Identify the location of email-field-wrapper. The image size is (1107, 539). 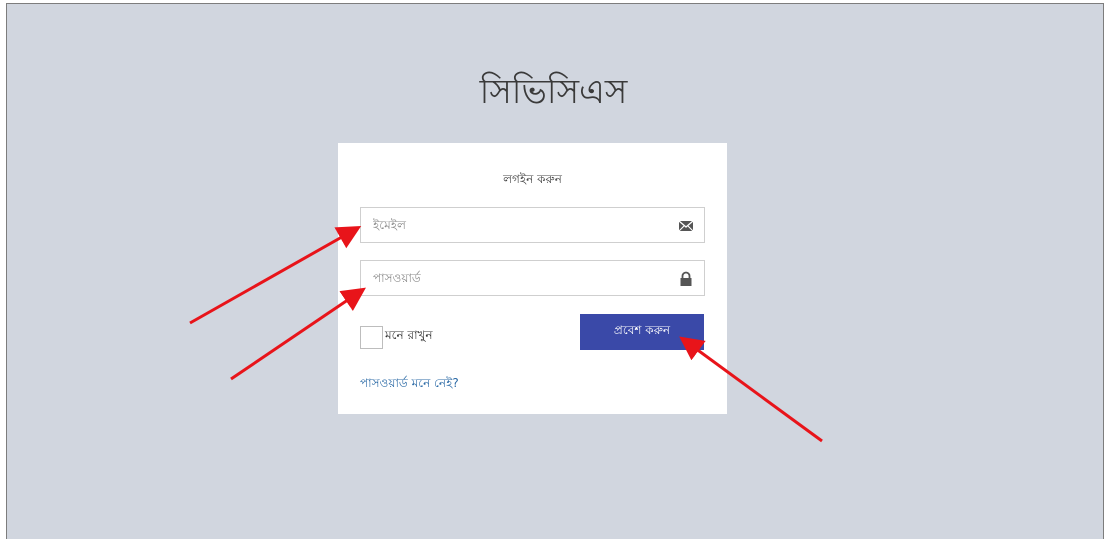
(532, 225).